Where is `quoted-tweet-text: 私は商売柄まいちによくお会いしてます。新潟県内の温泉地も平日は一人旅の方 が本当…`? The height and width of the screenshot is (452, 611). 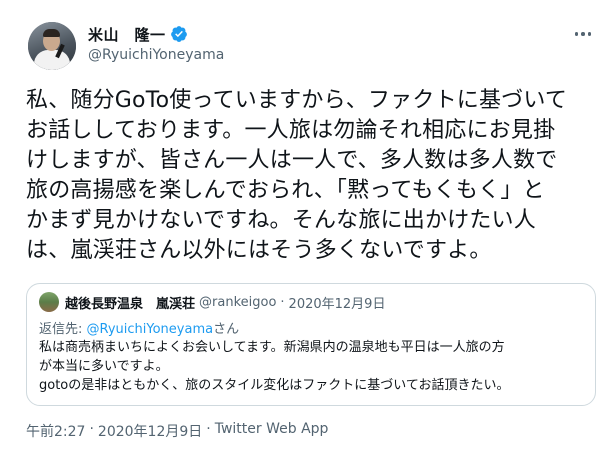 quoted-tweet-text: 私は商売柄まいちによくお会いしてます。新潟県内の温泉地も平日は一人旅の方 が本当… is located at coordinates (313, 366).